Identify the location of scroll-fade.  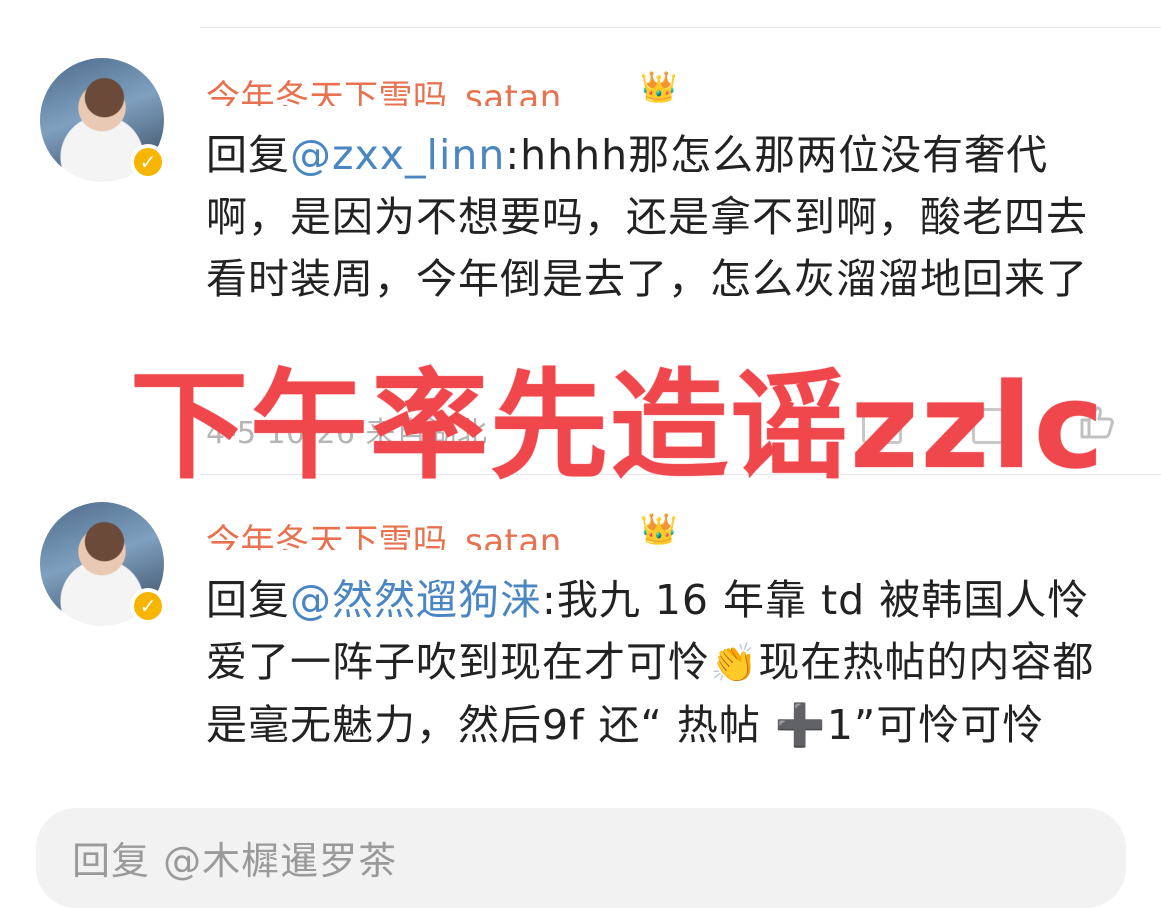
(580, 780).